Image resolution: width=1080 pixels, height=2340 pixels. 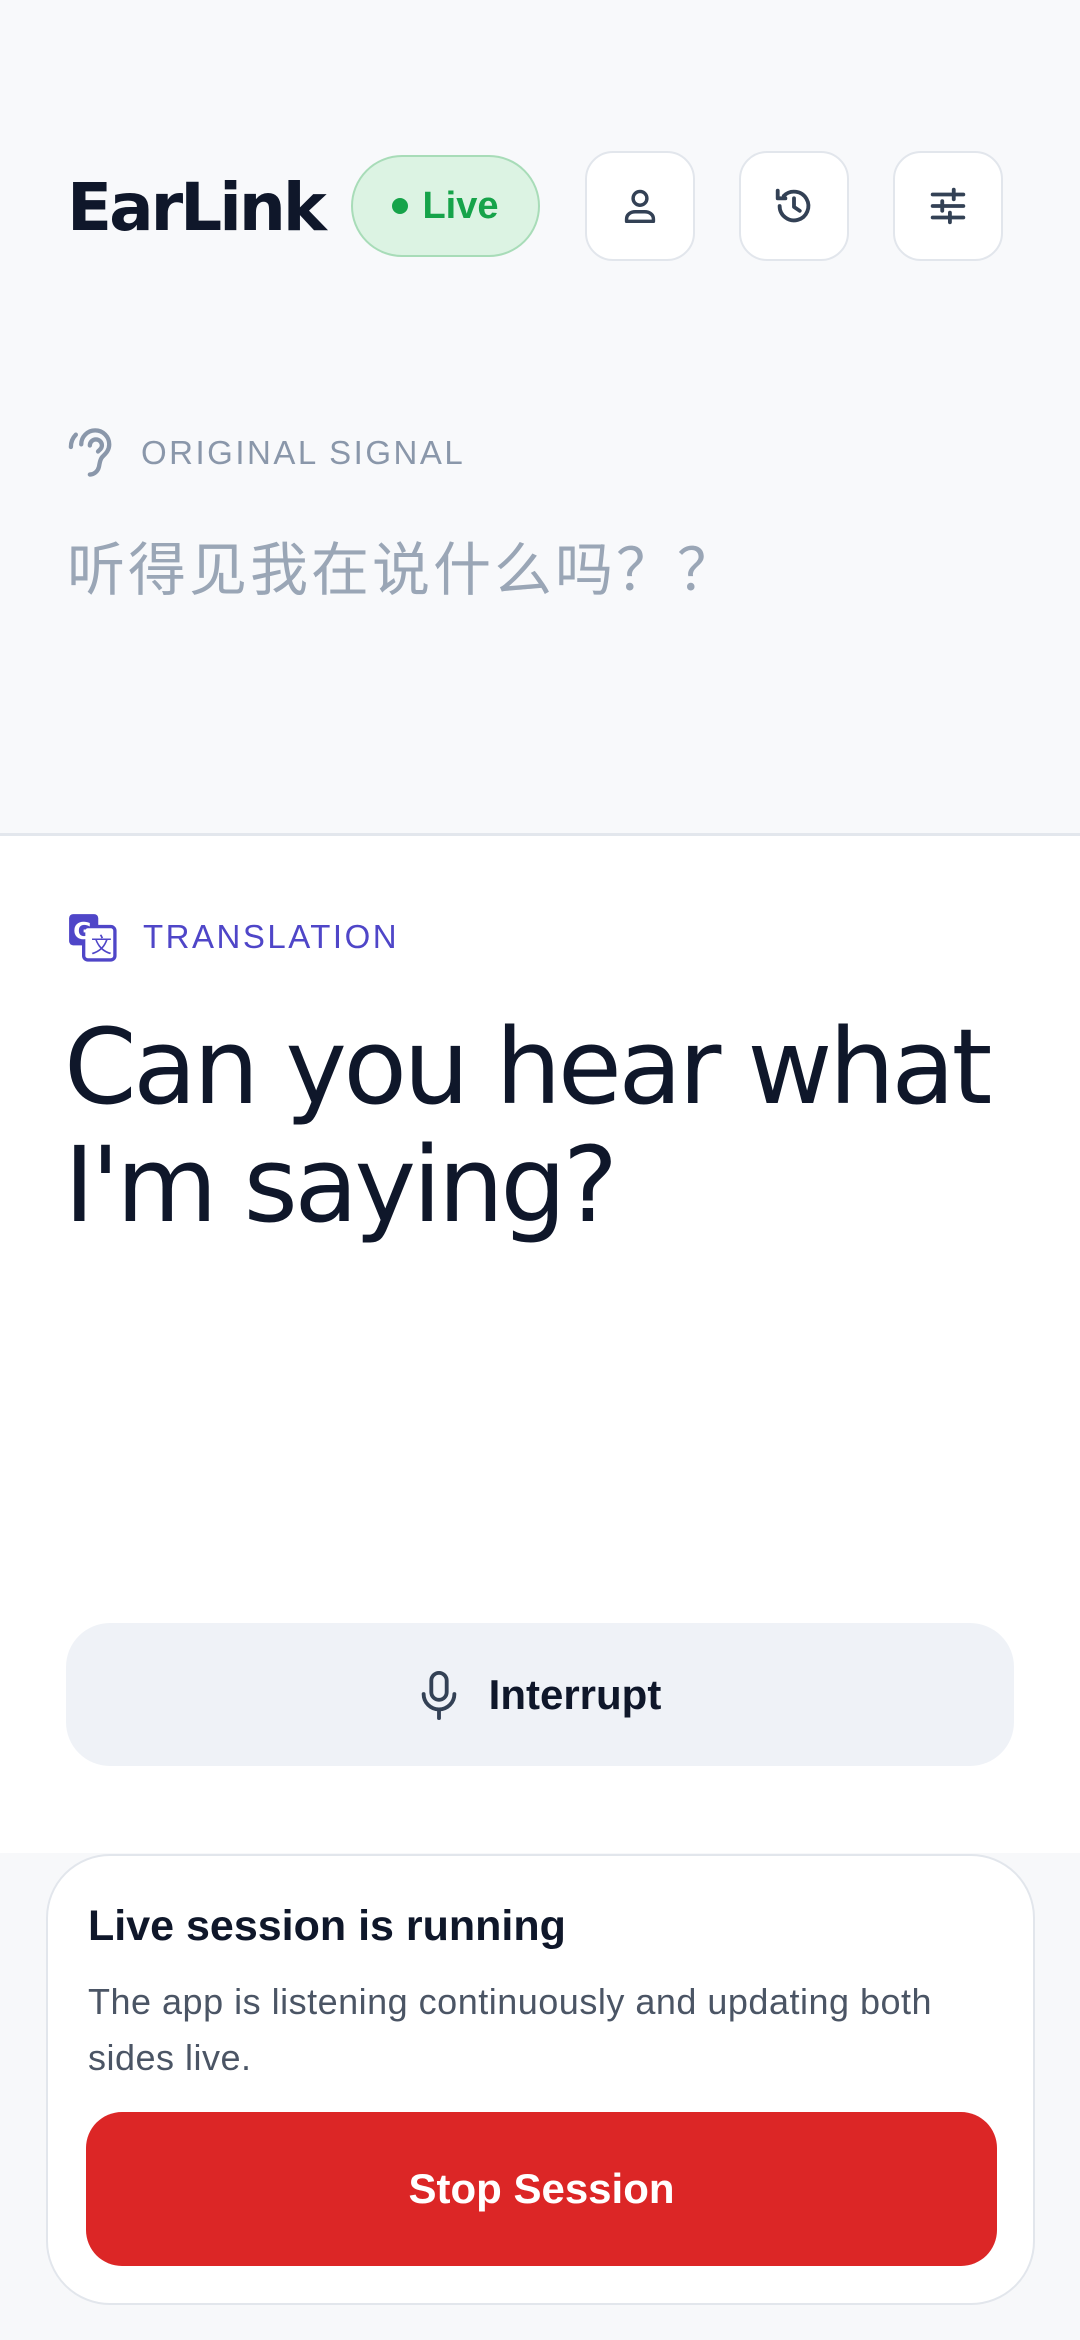 What do you see at coordinates (303, 452) in the screenshot?
I see `original-signal-label: ORIGINAL SIGNAL` at bounding box center [303, 452].